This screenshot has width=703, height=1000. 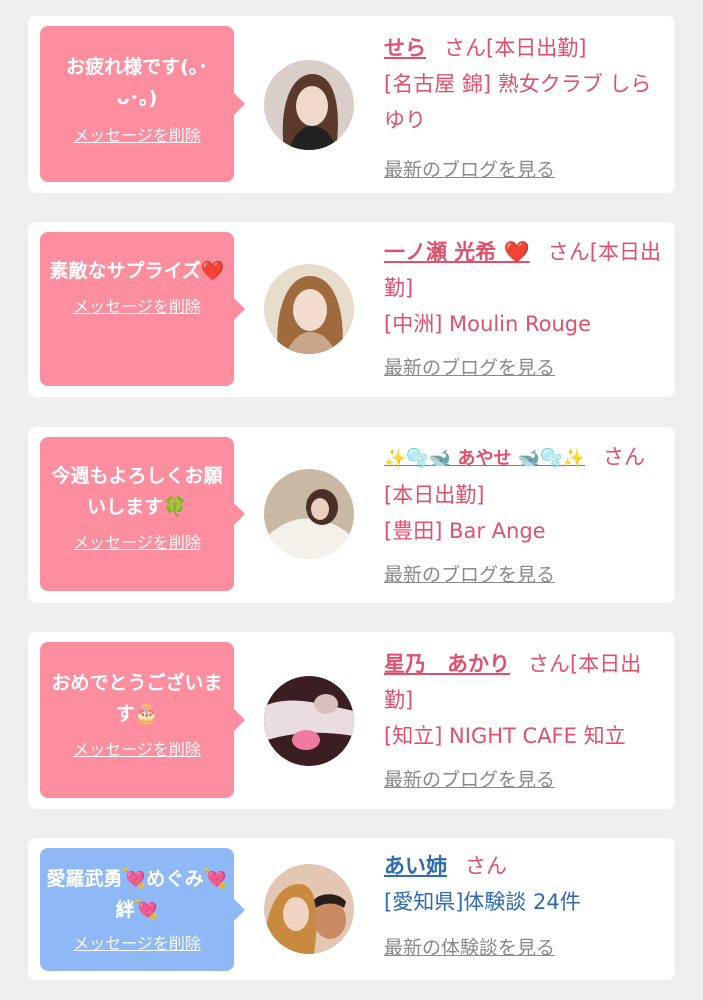 I want to click on shop-name: [豊田] Bar Ange, so click(x=465, y=531).